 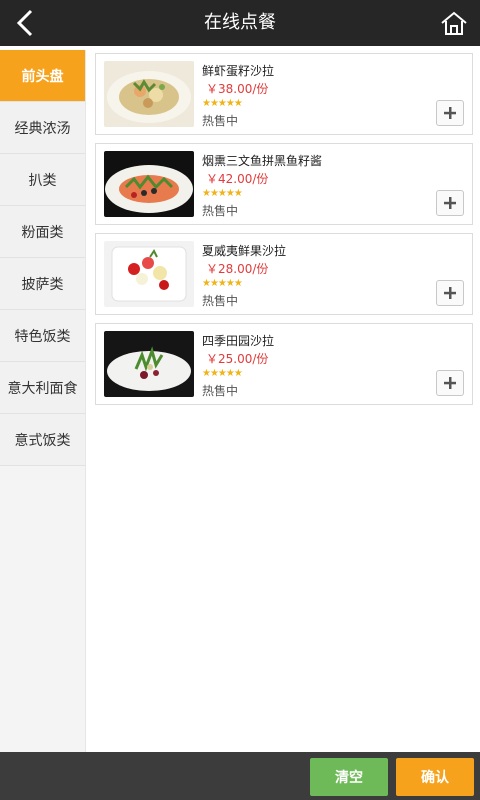 I want to click on home-icon, so click(x=454, y=23).